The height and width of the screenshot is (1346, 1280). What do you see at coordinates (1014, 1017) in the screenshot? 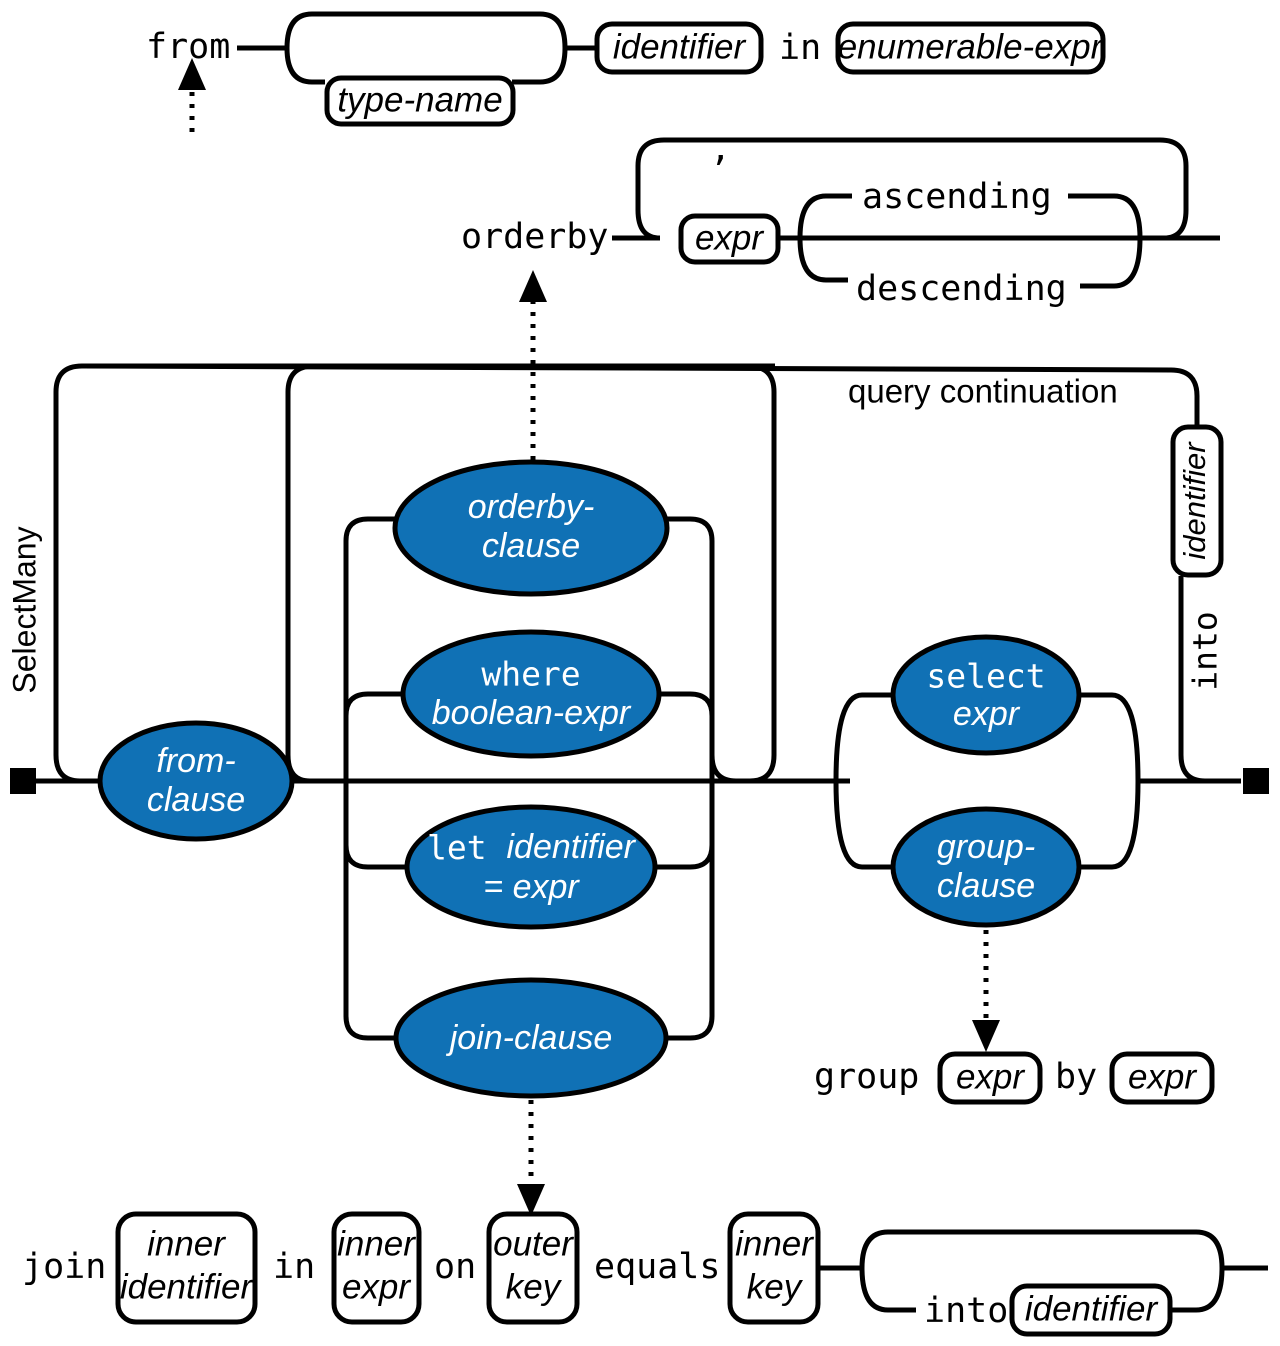
I see `group-clause-expansion: group expr by expr` at bounding box center [1014, 1017].